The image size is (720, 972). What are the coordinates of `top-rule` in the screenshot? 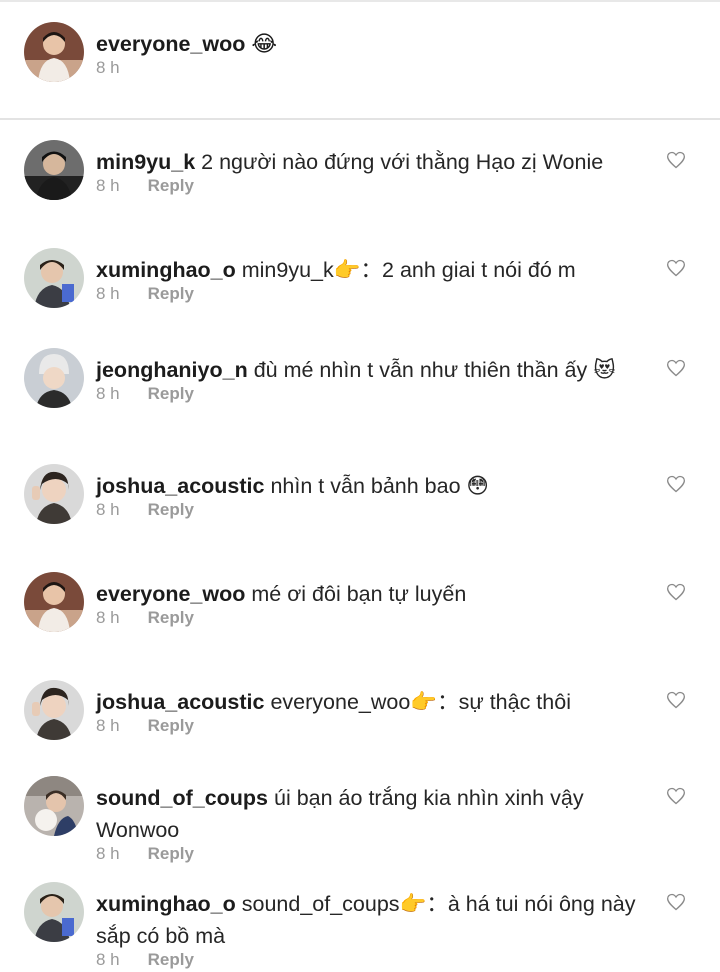 It's located at (360, 1).